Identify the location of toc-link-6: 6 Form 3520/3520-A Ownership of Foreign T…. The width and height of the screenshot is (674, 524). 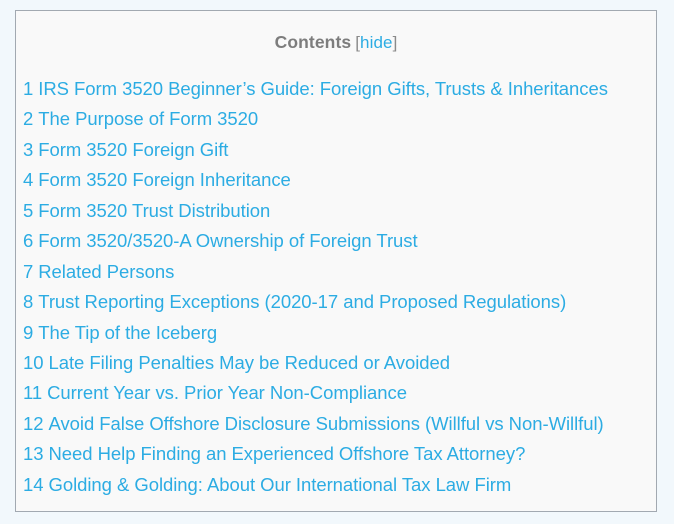
(220, 240).